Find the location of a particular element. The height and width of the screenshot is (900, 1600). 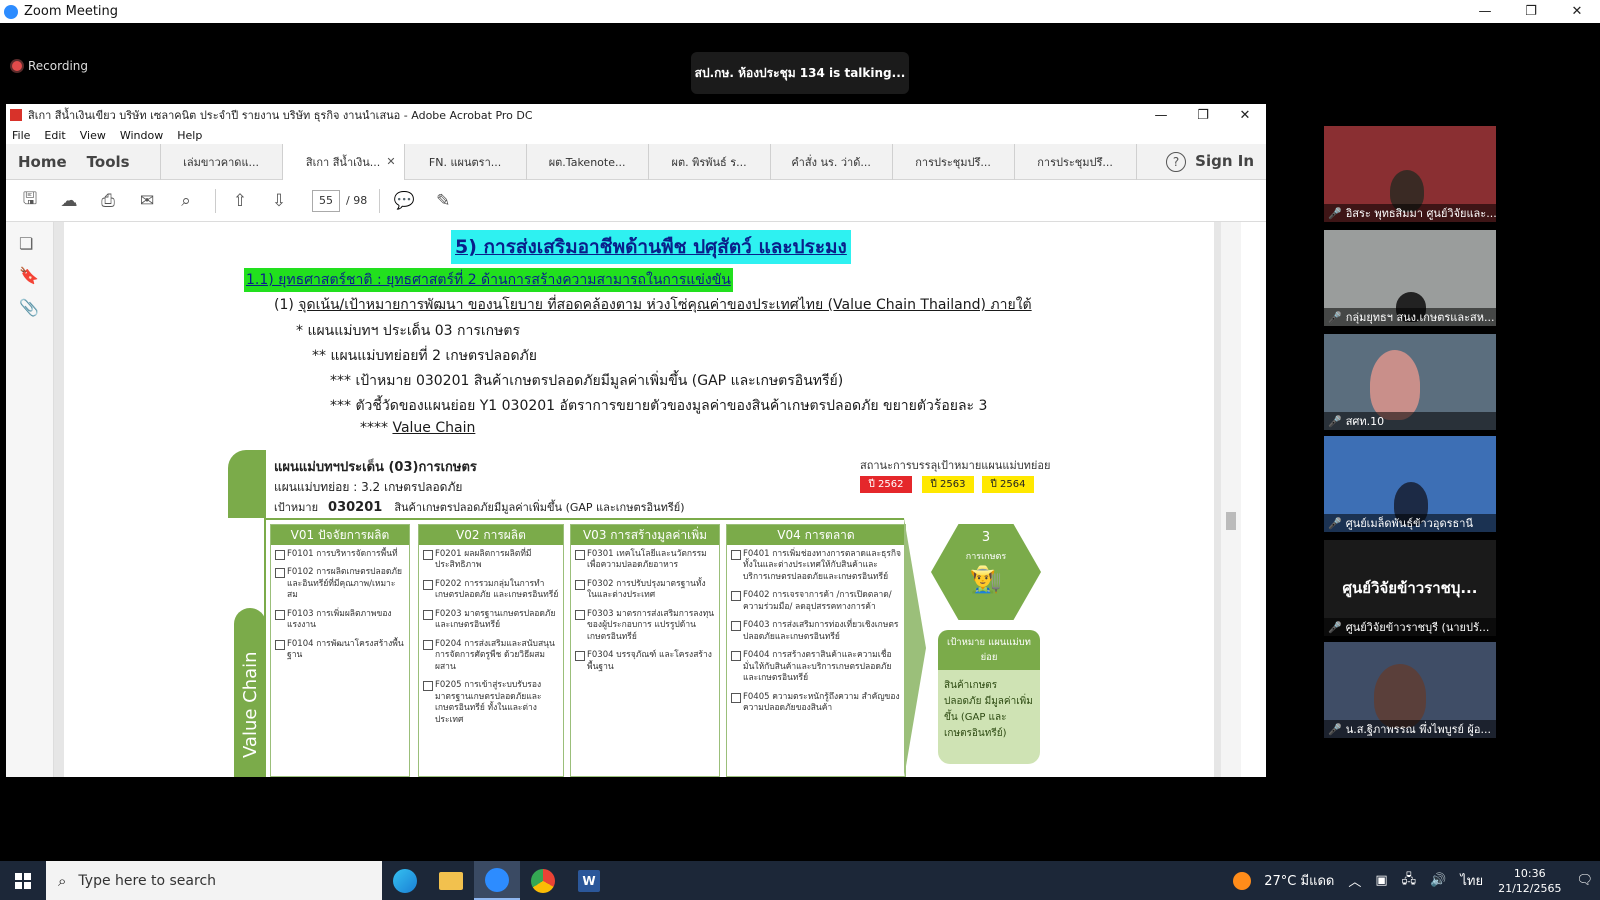

acrobat-minimize-button: — is located at coordinates (1161, 115).